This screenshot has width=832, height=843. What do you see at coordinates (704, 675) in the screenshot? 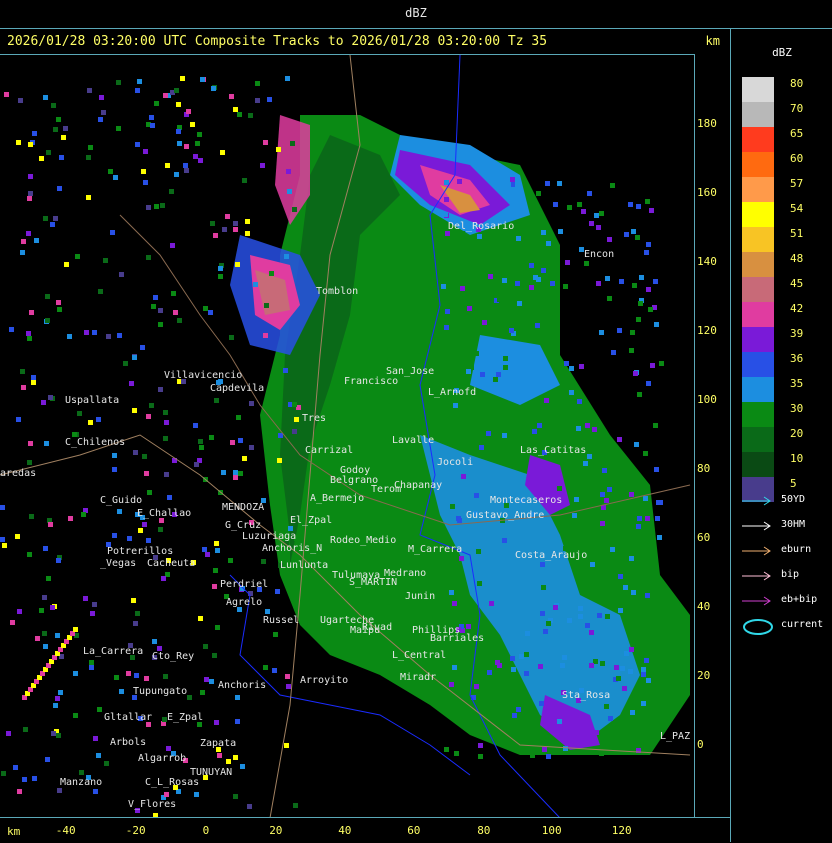
I see `y-tick-label: 20` at bounding box center [704, 675].